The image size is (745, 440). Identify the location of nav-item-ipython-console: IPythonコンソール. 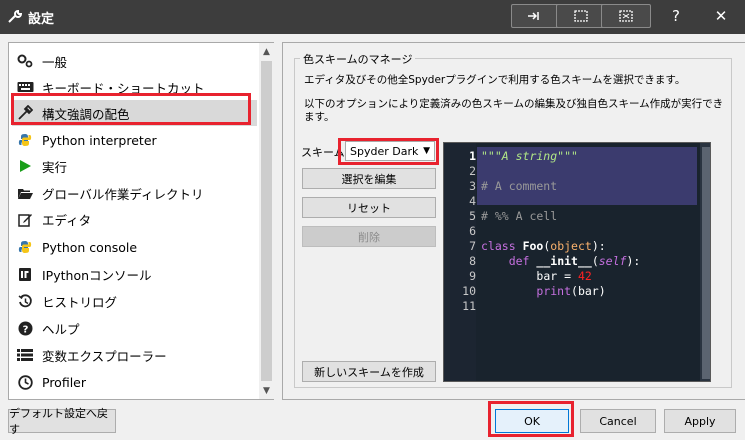
(134, 274).